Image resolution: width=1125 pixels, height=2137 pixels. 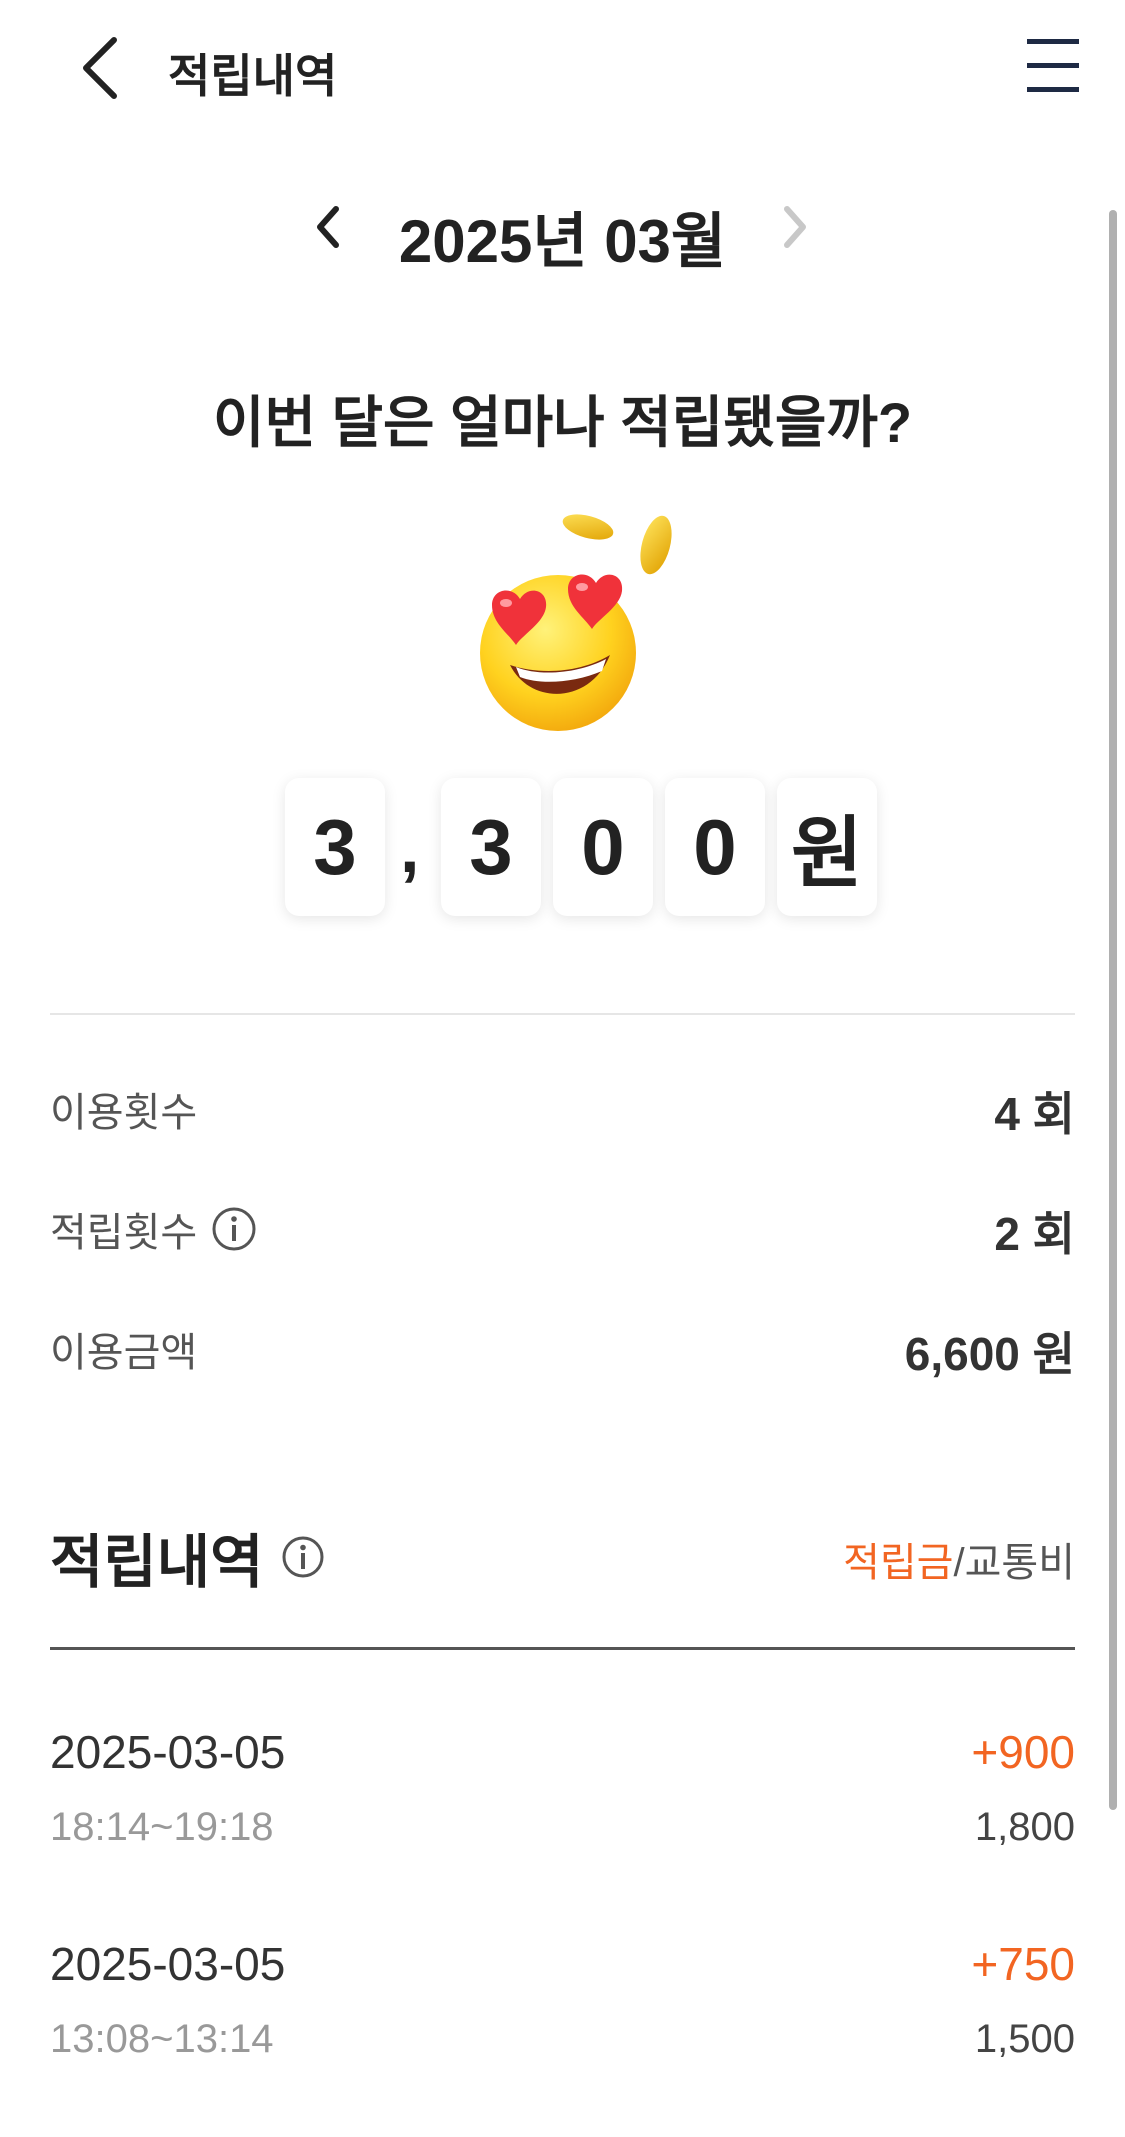 What do you see at coordinates (253, 76) in the screenshot?
I see `page-title: 적립내역` at bounding box center [253, 76].